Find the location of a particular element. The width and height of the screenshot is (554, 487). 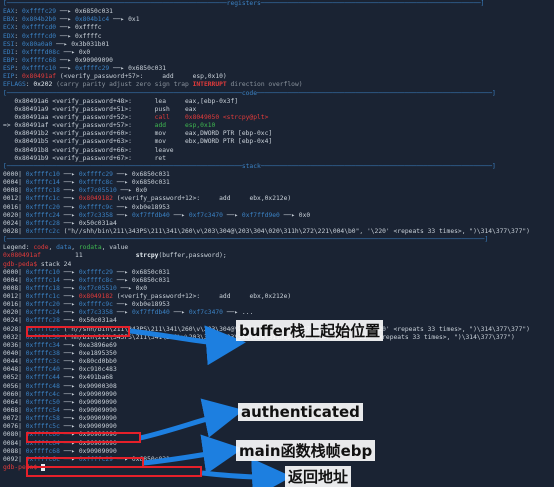

arrow-return-address is located at coordinates (246, 472).